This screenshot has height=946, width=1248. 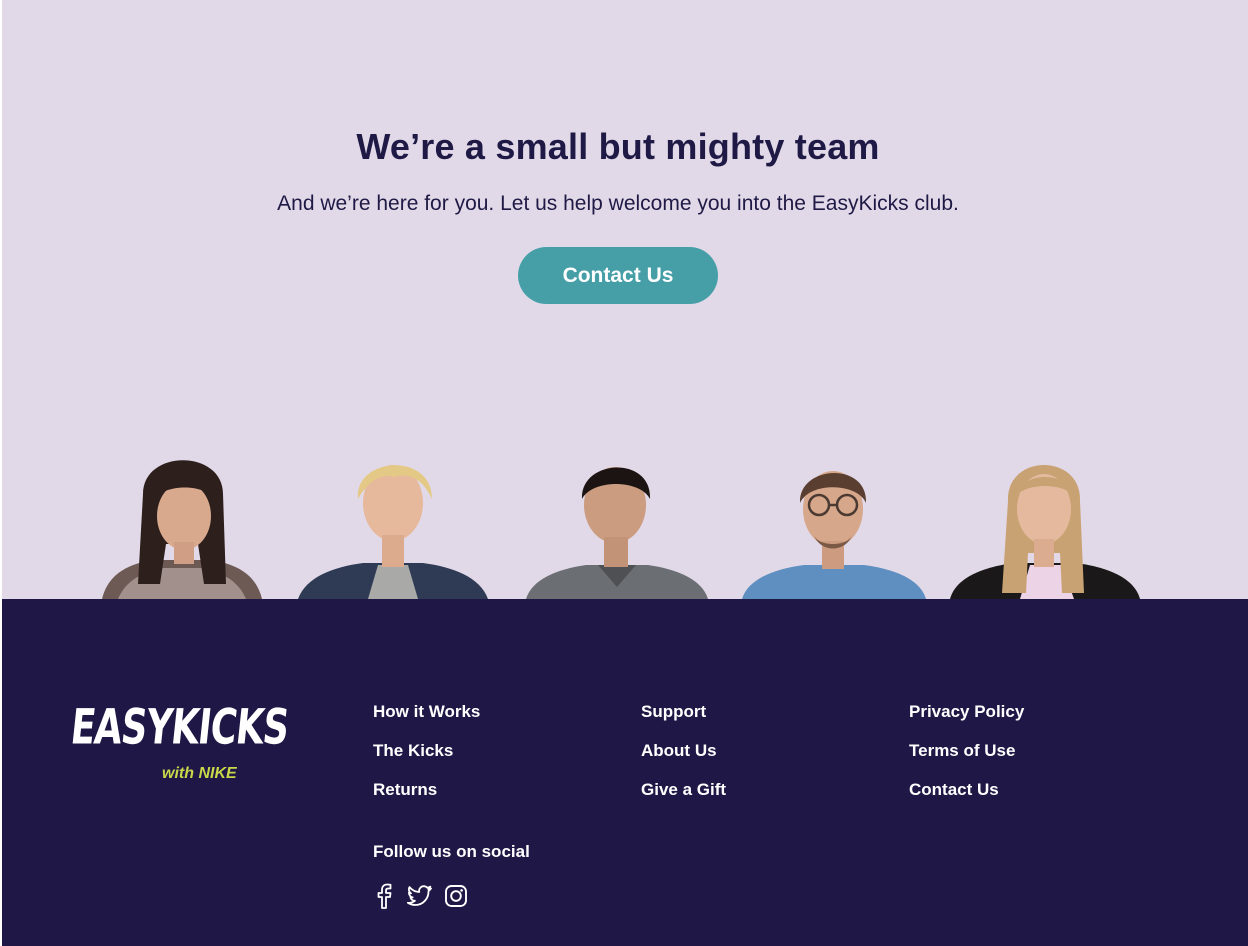 I want to click on footer-link-support: Support, so click(x=683, y=719).